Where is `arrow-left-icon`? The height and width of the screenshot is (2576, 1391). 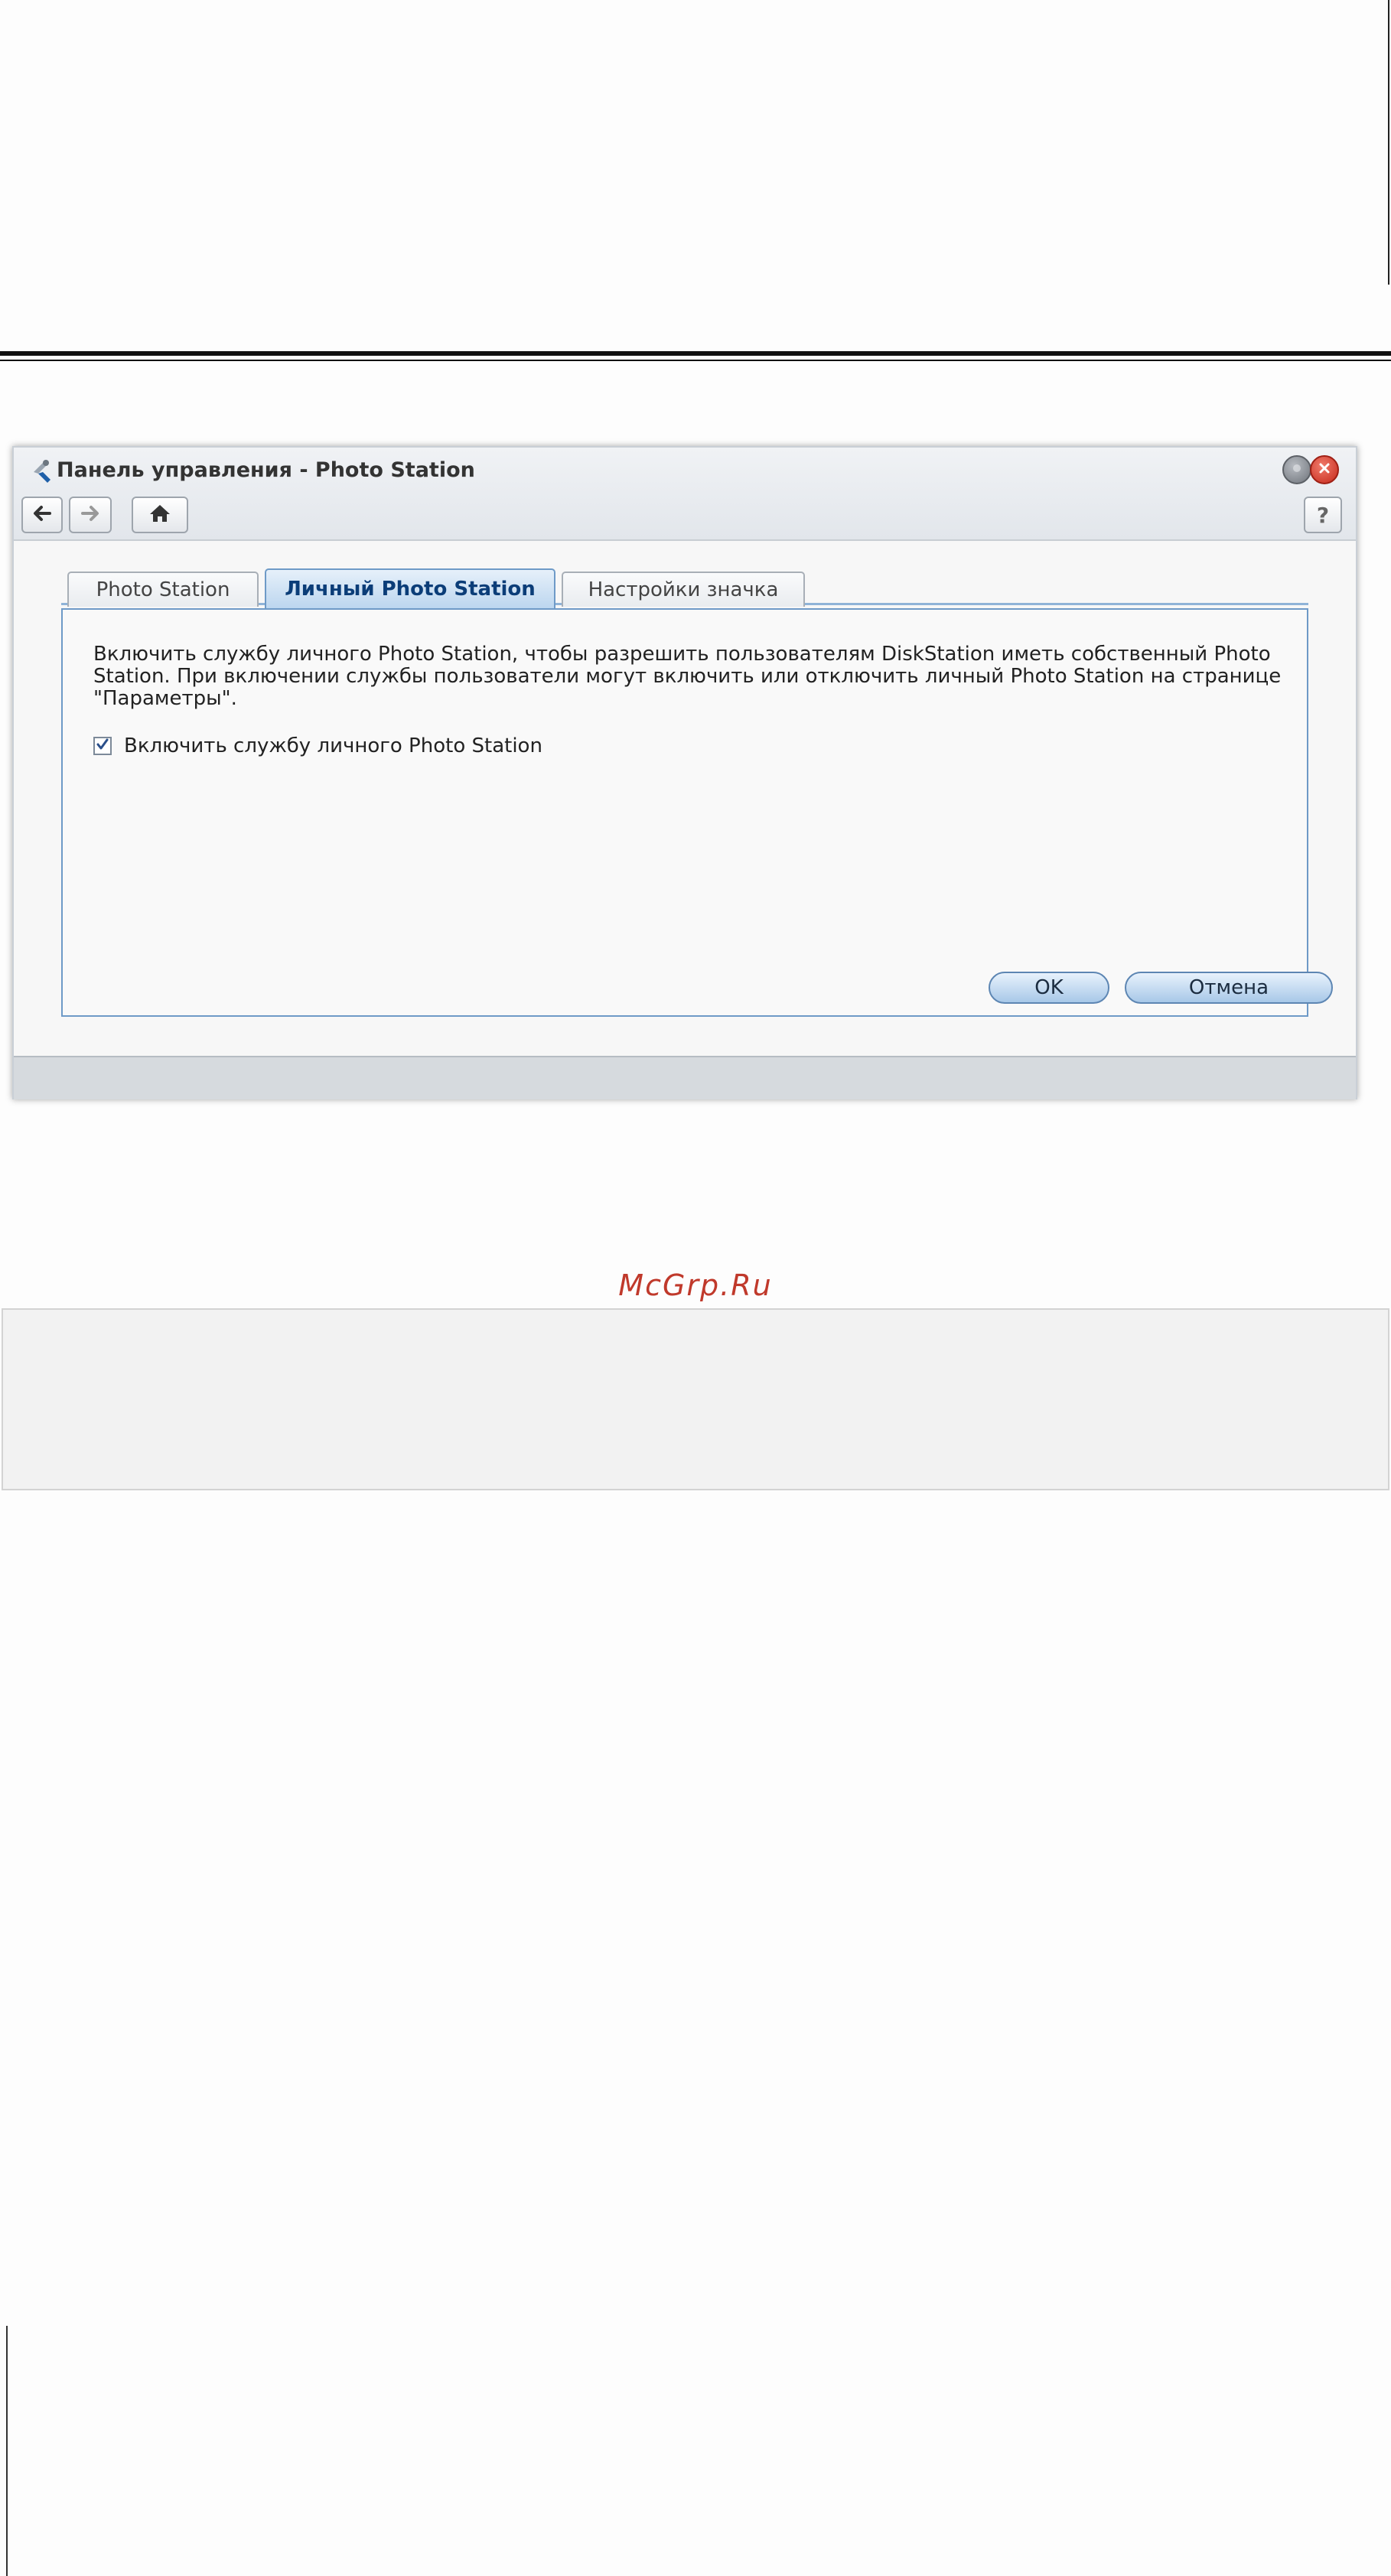 arrow-left-icon is located at coordinates (42, 515).